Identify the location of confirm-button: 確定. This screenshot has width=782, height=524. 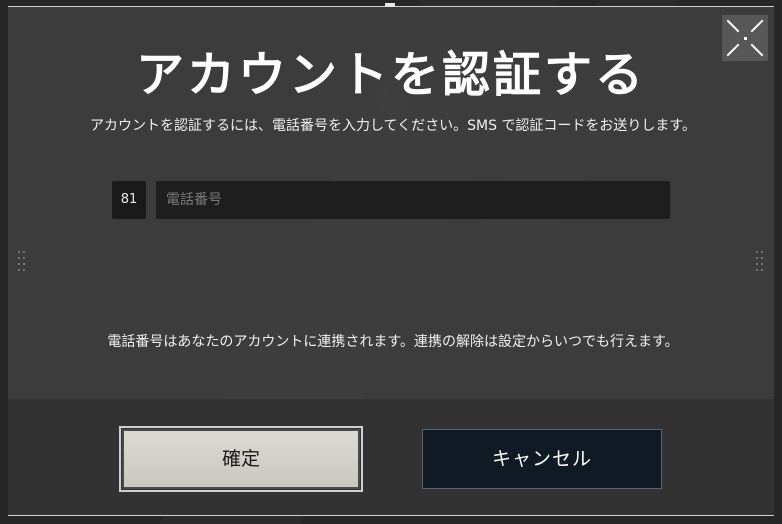
(241, 459).